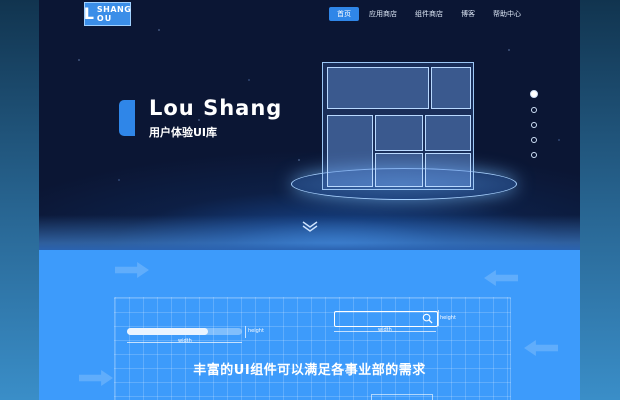 Image resolution: width=620 pixels, height=400 pixels. What do you see at coordinates (448, 170) in the screenshot?
I see `screen-panel-bottom-right` at bounding box center [448, 170].